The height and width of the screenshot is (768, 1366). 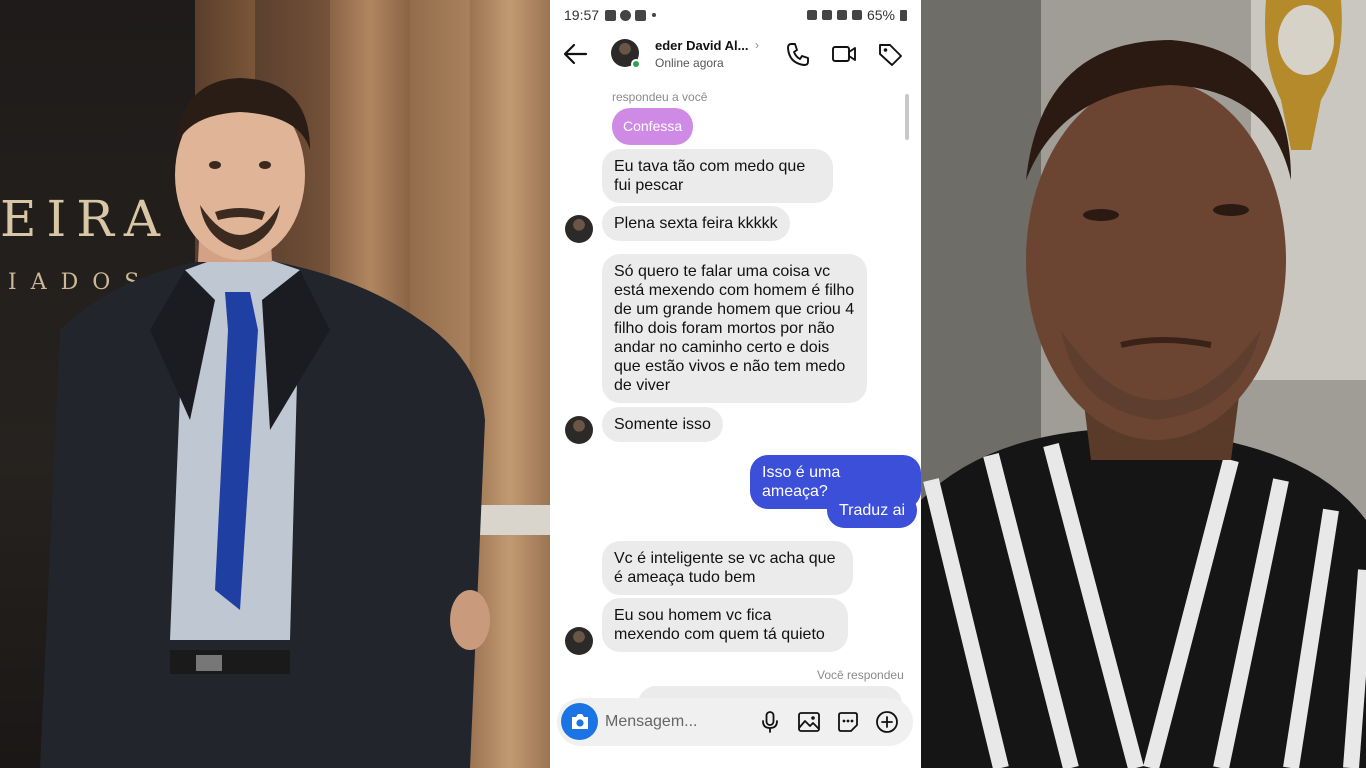 I want to click on whatsapp-notification-icon, so click(x=626, y=15).